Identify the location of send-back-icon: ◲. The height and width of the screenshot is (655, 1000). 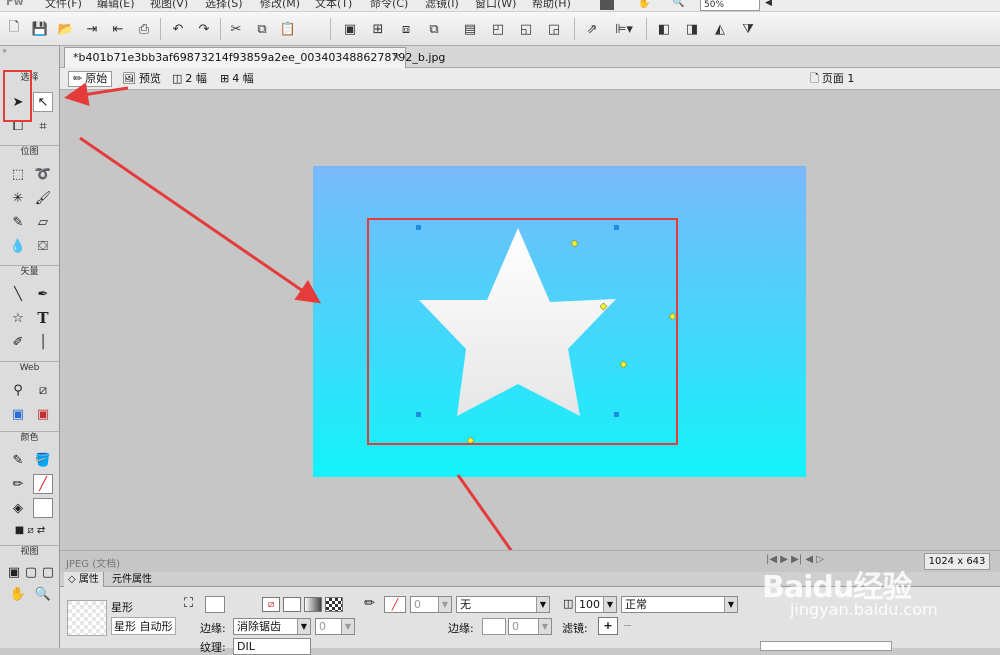
(554, 29).